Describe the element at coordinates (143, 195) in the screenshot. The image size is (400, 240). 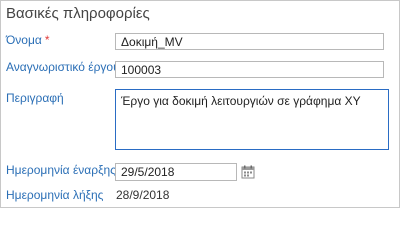
I see `end-date-value: 28/9/2018` at that location.